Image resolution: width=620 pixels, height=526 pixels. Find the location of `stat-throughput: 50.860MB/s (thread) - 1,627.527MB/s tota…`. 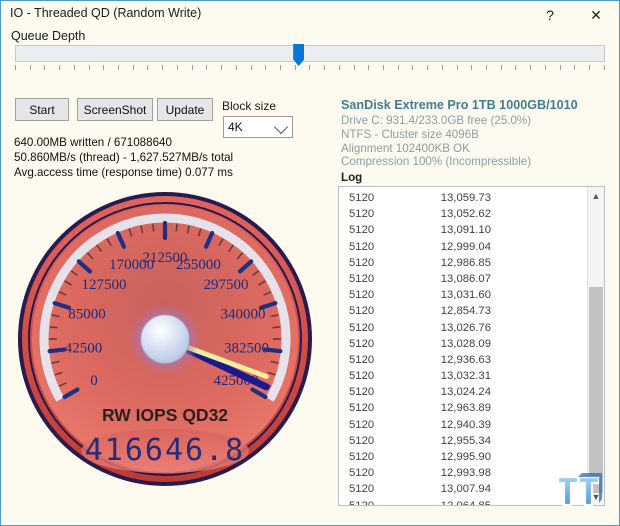

stat-throughput: 50.860MB/s (thread) - 1,627.527MB/s tota… is located at coordinates (124, 158).